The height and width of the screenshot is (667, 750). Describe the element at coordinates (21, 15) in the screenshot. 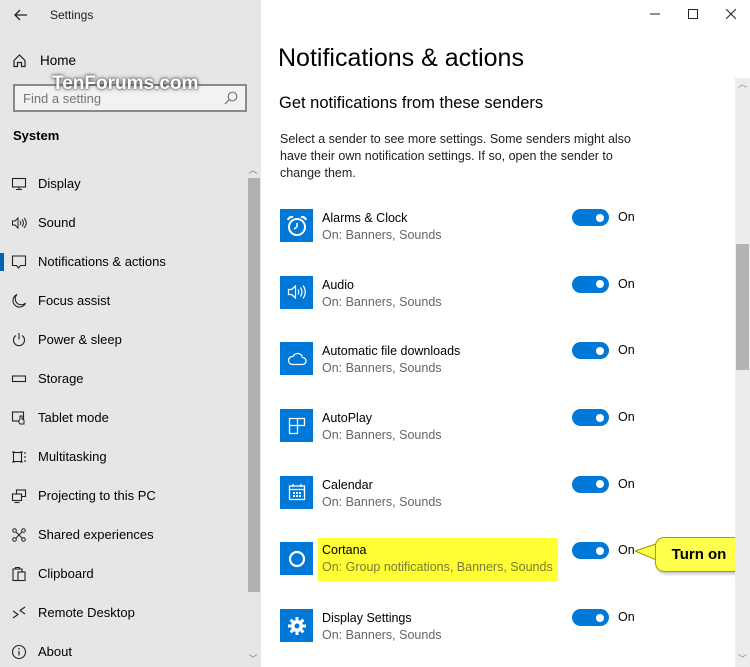

I see `back-button` at that location.